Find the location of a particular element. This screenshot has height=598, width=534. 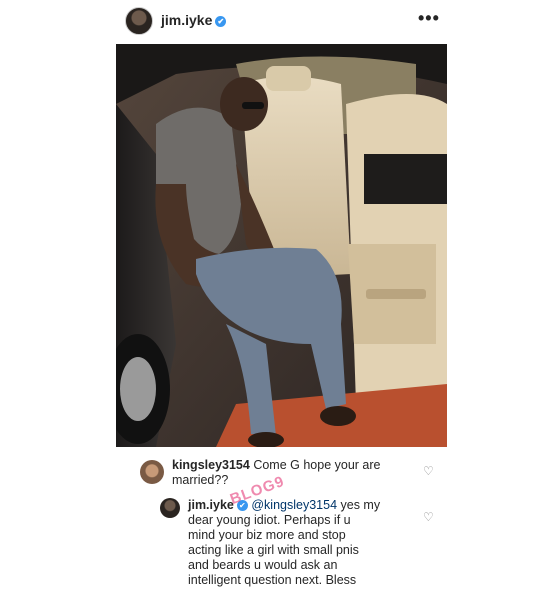

comment-username: jim.iyke is located at coordinates (211, 505).